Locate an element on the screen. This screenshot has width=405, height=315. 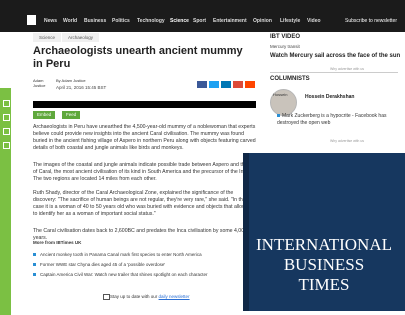
author-name: Adam Justice is located at coordinates (41, 83).